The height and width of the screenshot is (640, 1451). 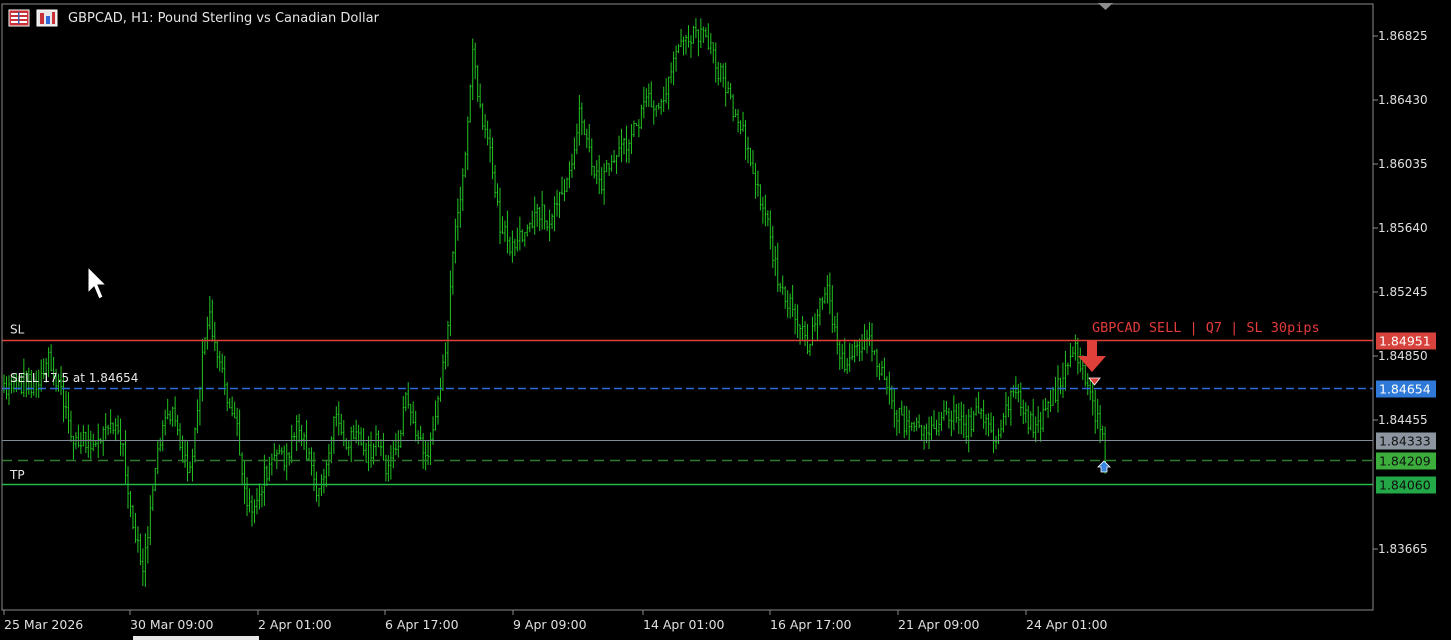 What do you see at coordinates (196, 638) in the screenshot?
I see `time-scroll-marker` at bounding box center [196, 638].